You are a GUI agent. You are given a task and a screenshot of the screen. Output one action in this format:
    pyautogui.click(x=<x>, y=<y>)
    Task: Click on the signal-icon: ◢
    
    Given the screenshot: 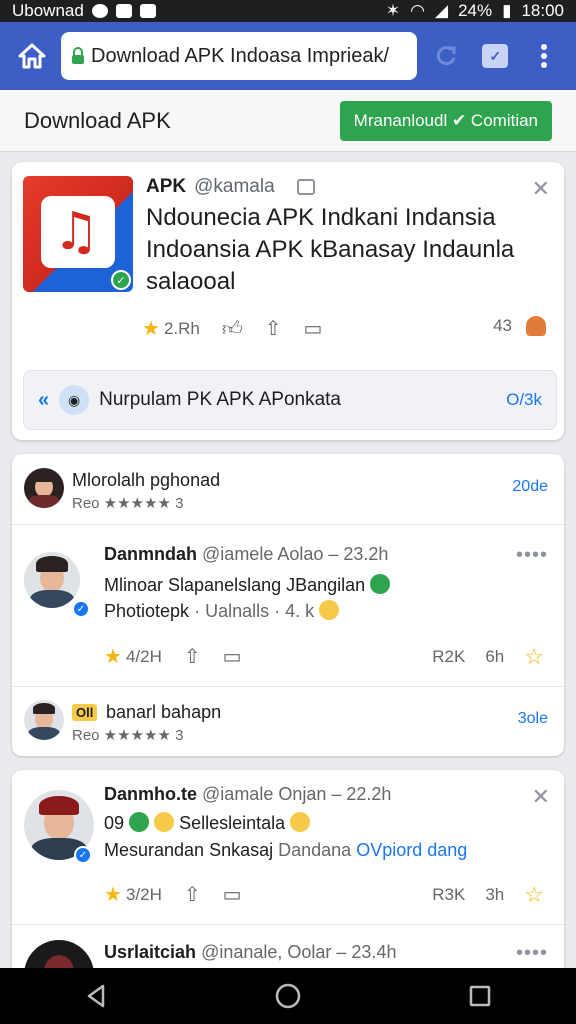 What is the action you would take?
    pyautogui.click(x=441, y=10)
    